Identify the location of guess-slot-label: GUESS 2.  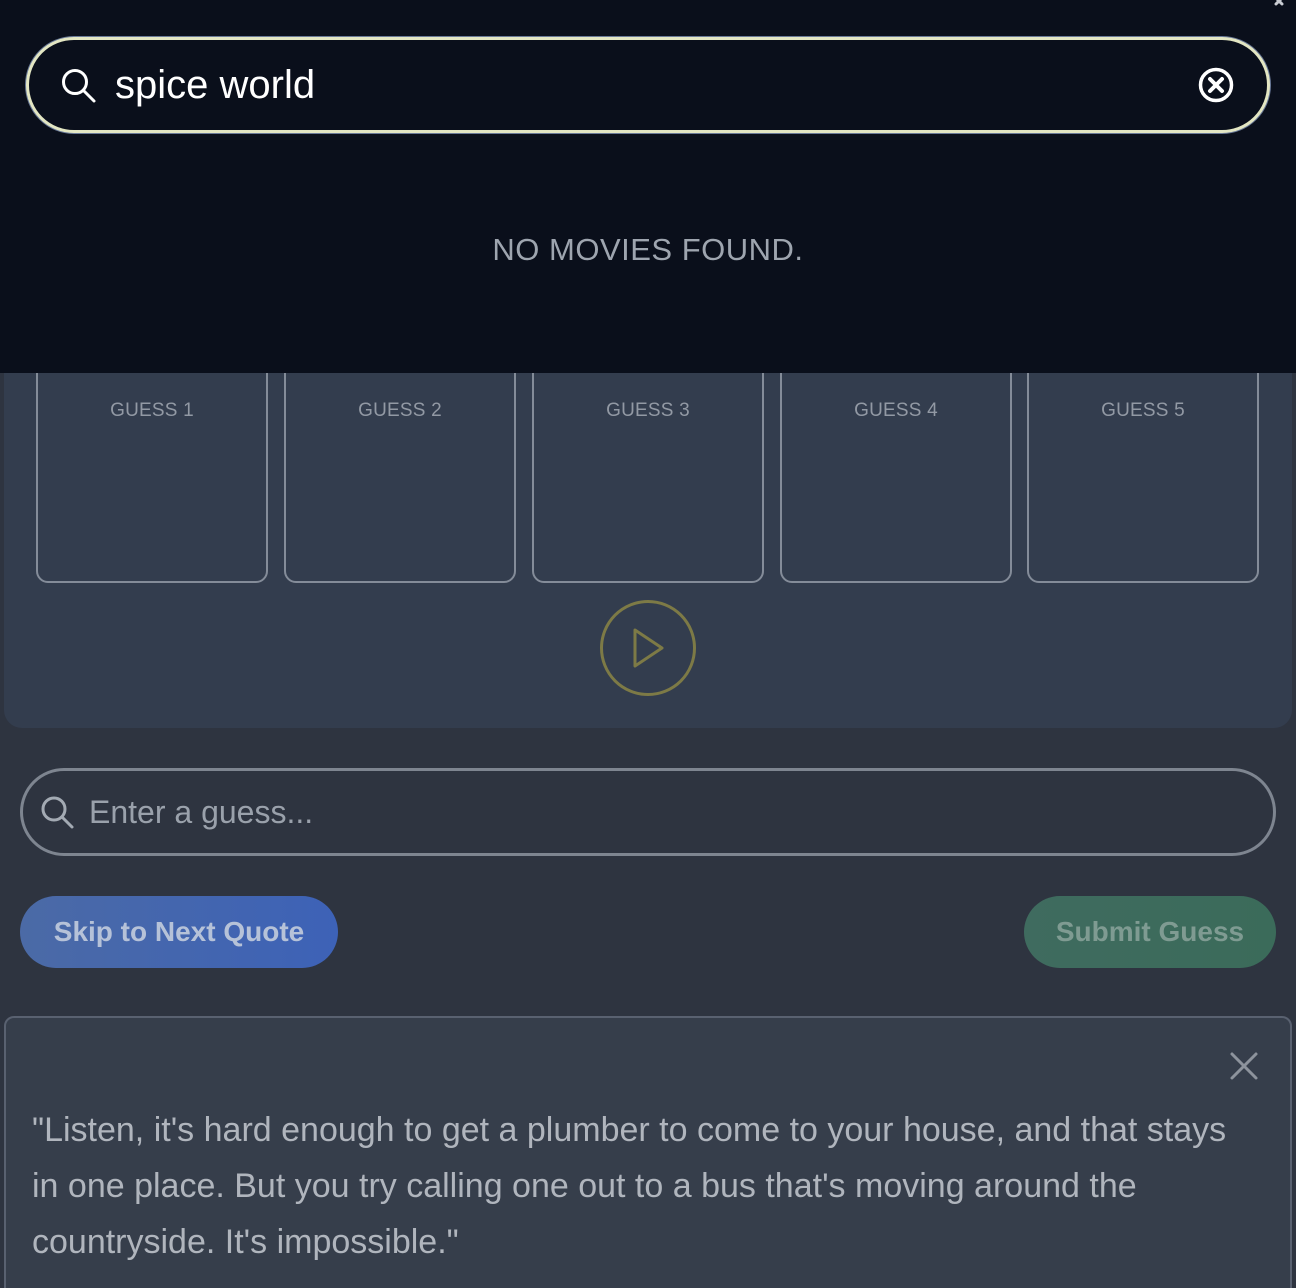
(400, 410).